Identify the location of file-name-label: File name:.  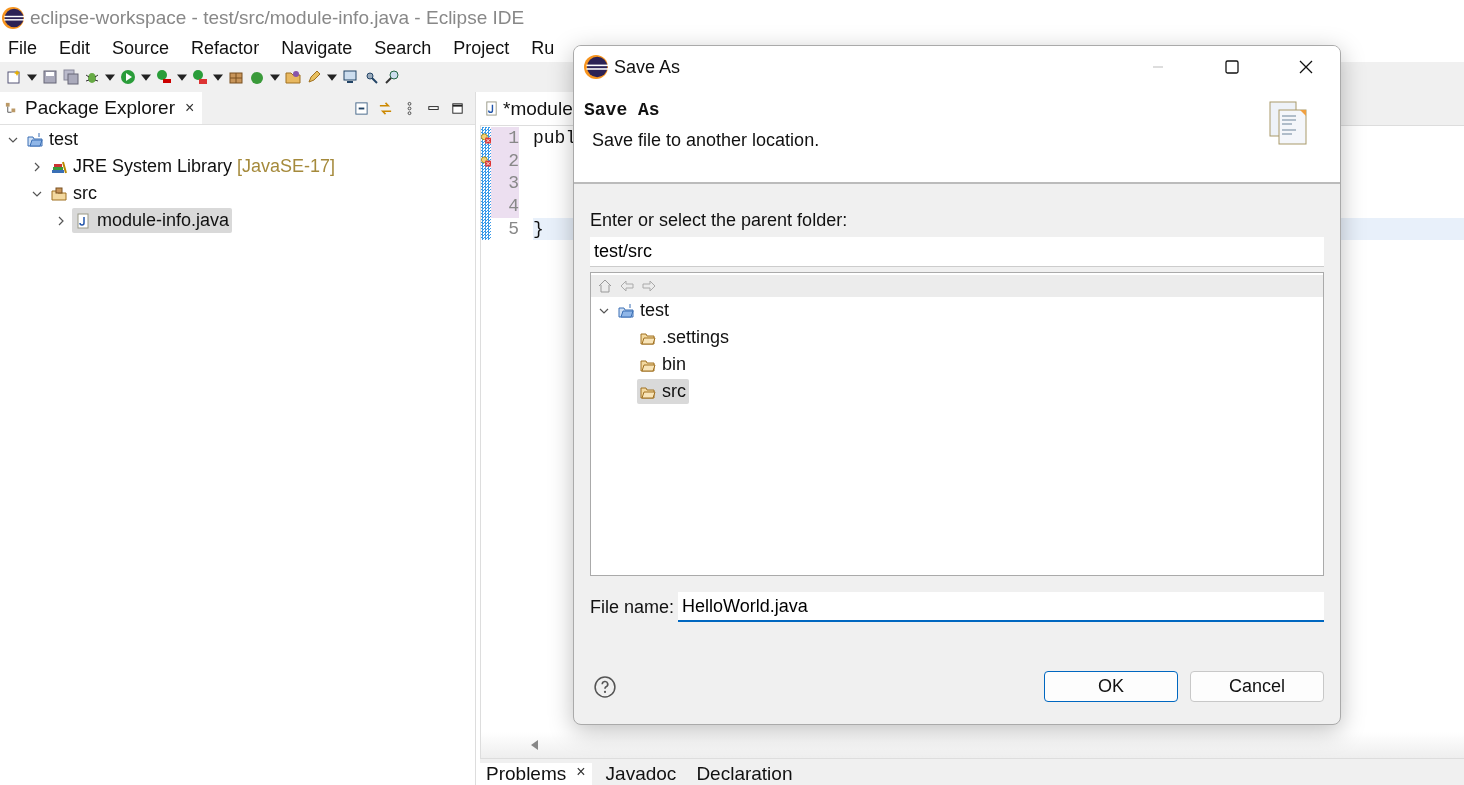
(632, 607).